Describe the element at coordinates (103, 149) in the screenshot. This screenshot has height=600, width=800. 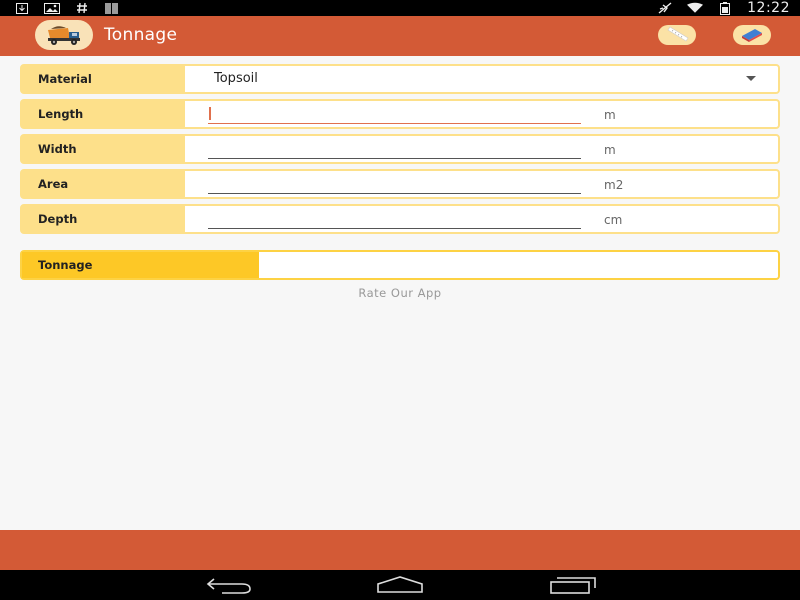
I see `width-label: Width` at that location.